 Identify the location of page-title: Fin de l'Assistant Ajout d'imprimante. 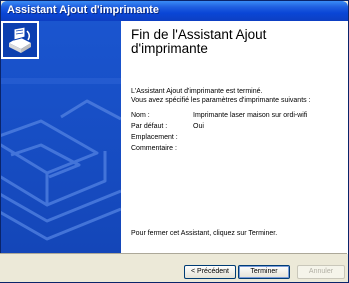
(199, 41).